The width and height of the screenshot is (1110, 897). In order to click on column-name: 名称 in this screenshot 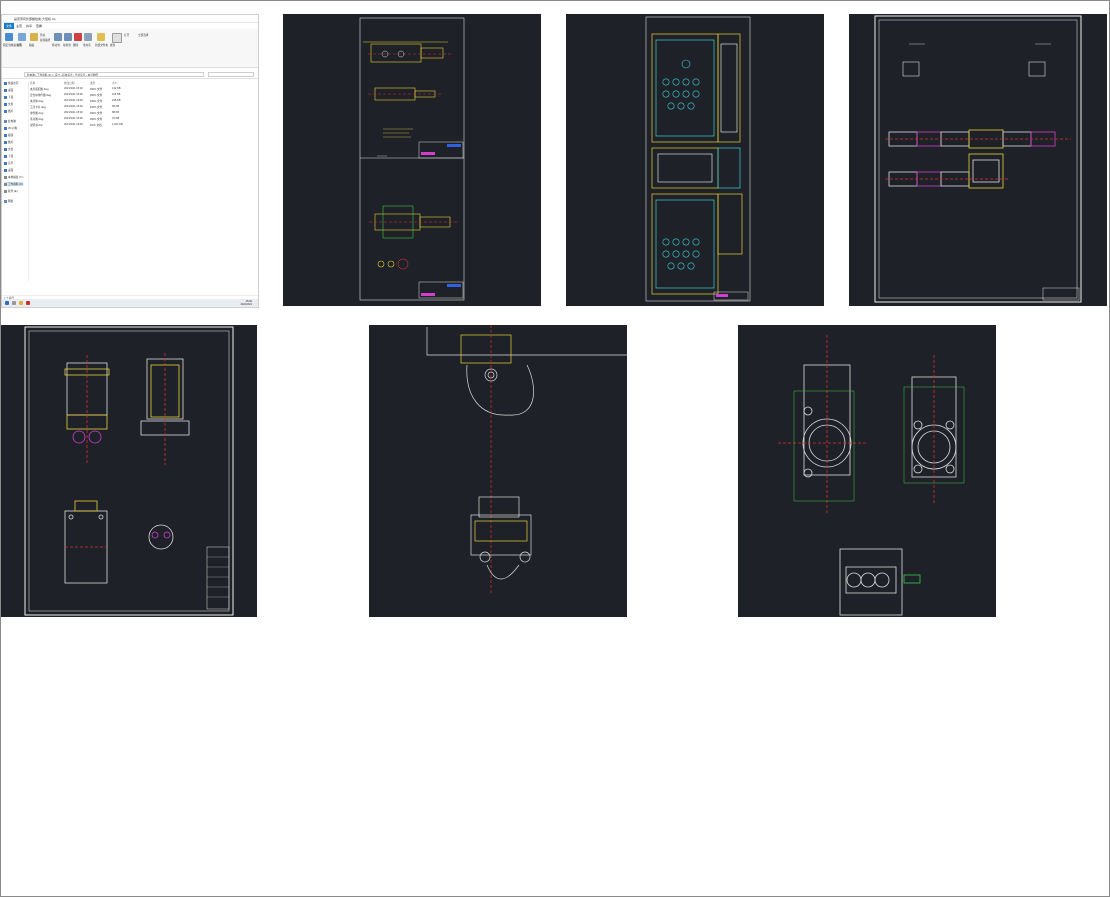, I will do `click(32, 83)`.